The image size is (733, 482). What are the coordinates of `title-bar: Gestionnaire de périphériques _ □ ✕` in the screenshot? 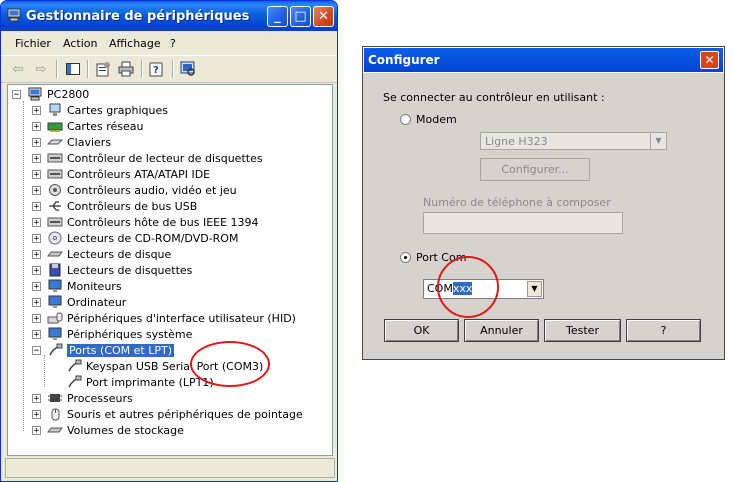 It's located at (169, 16).